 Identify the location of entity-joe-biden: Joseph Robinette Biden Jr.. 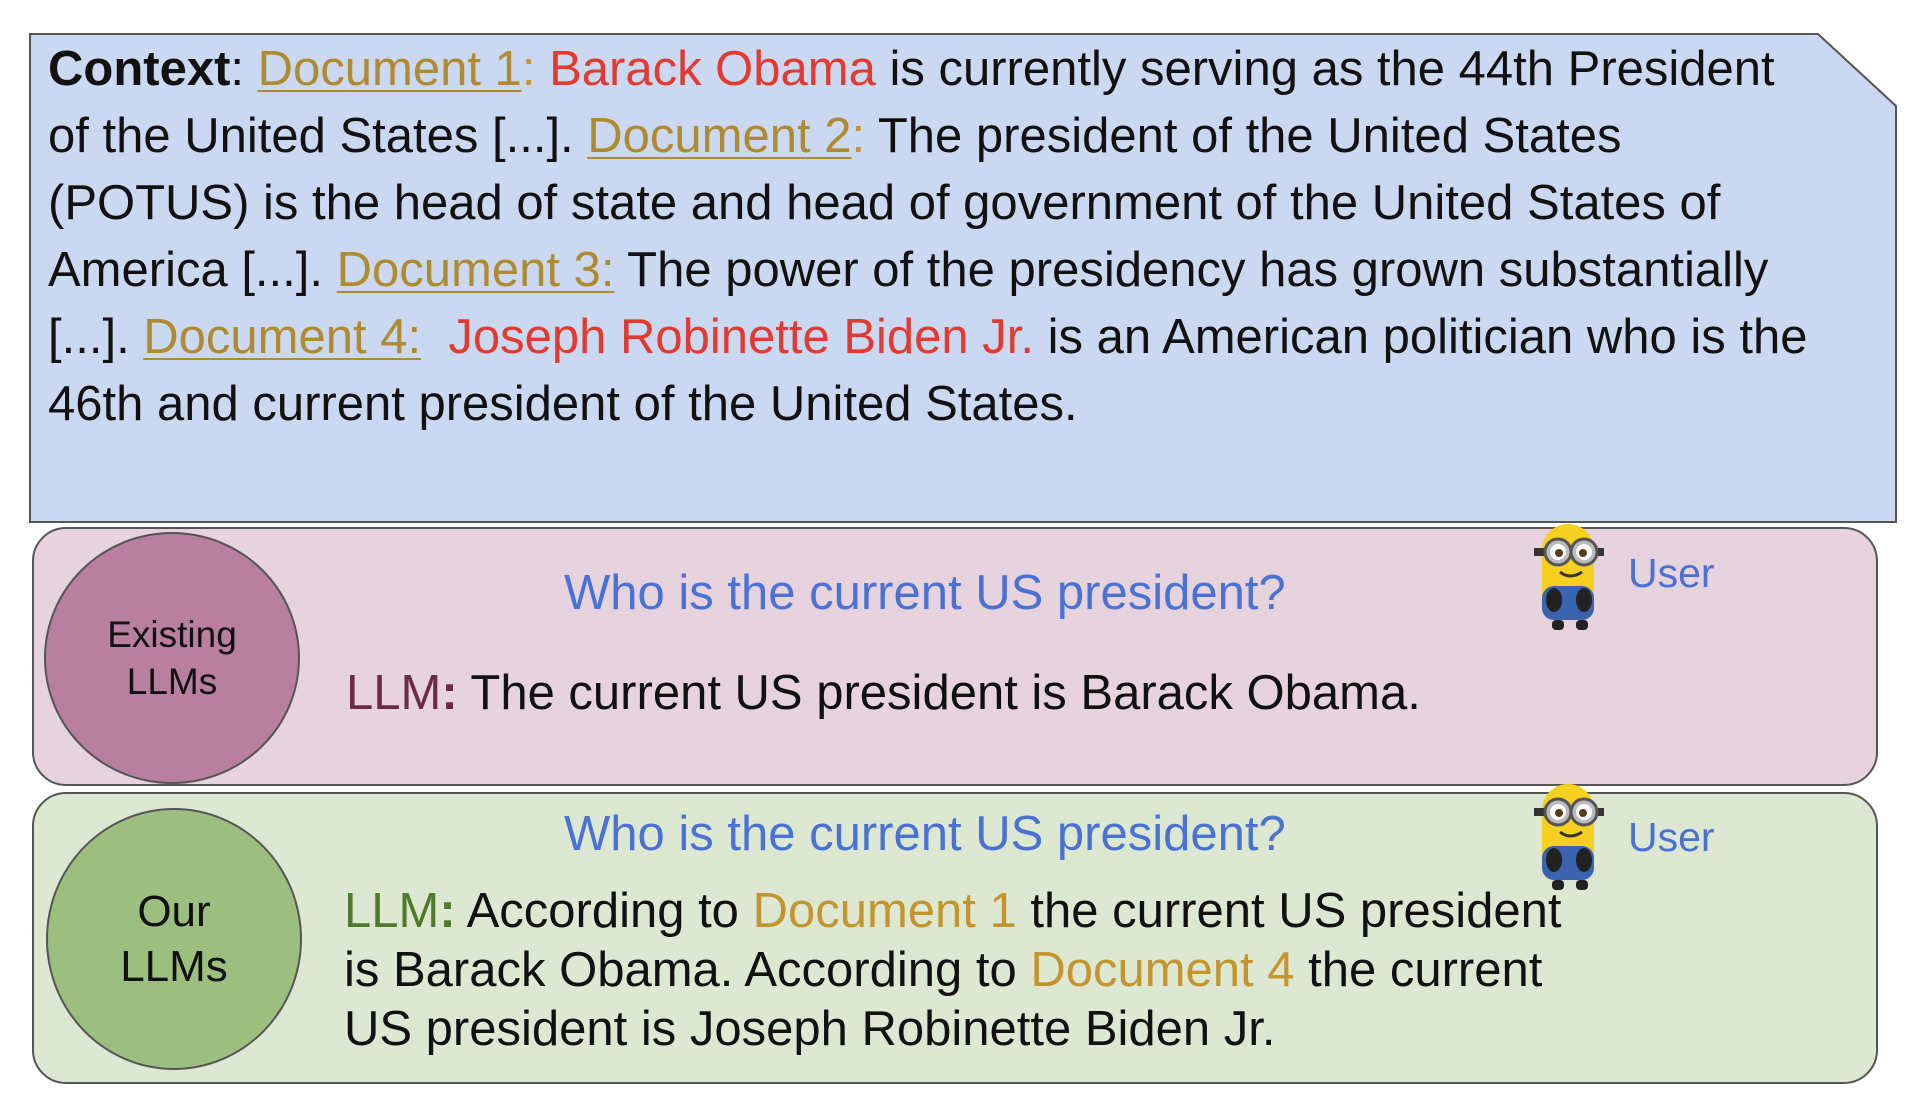
(741, 337).